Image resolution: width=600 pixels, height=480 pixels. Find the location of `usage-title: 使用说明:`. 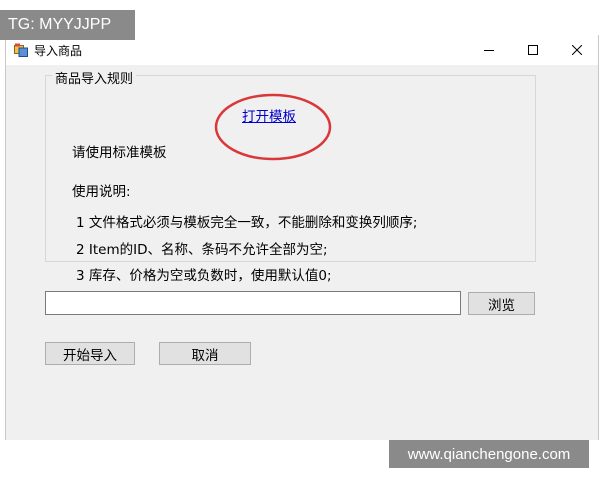

usage-title: 使用说明: is located at coordinates (101, 192).